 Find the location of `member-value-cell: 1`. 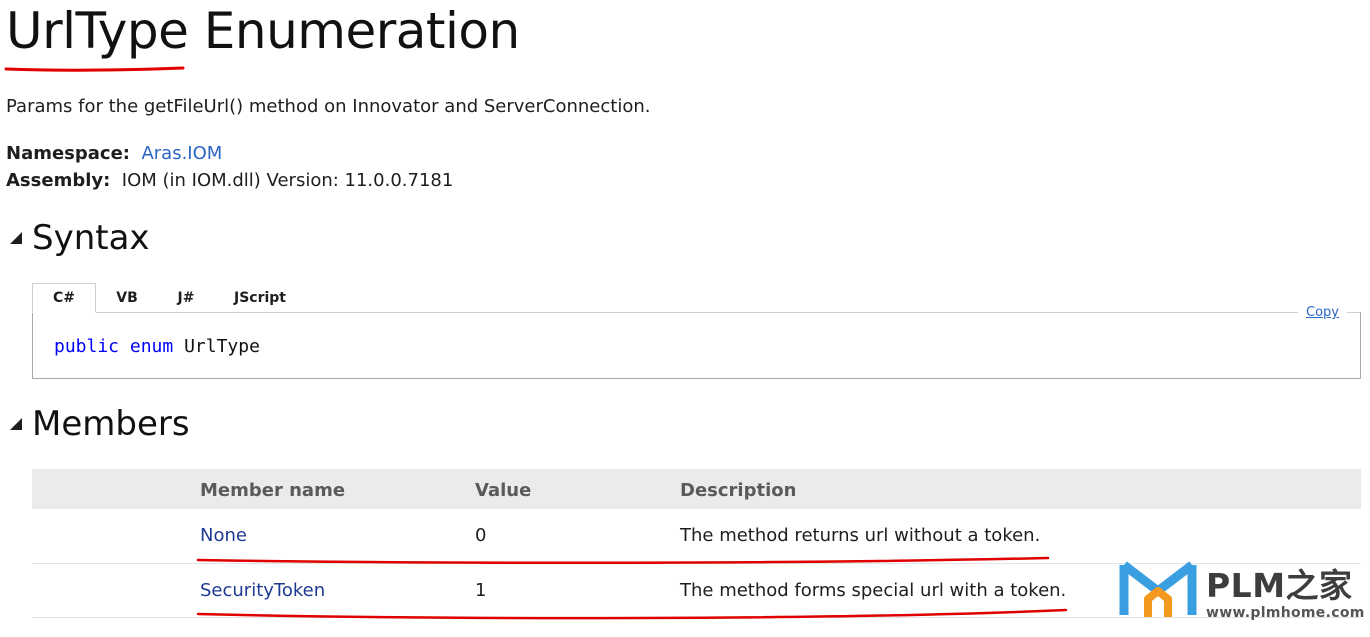

member-value-cell: 1 is located at coordinates (577, 590).